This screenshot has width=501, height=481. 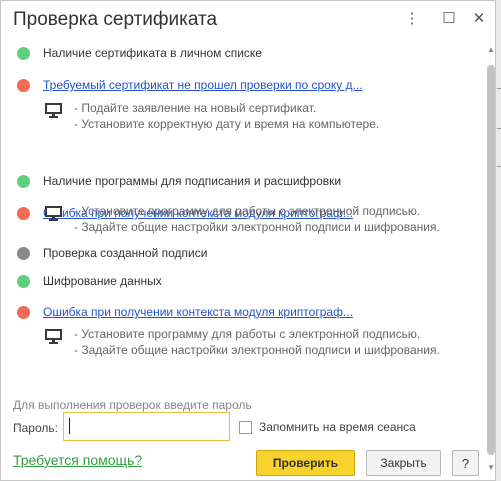 I want to click on check-label: Шифрование данных, so click(x=102, y=281).